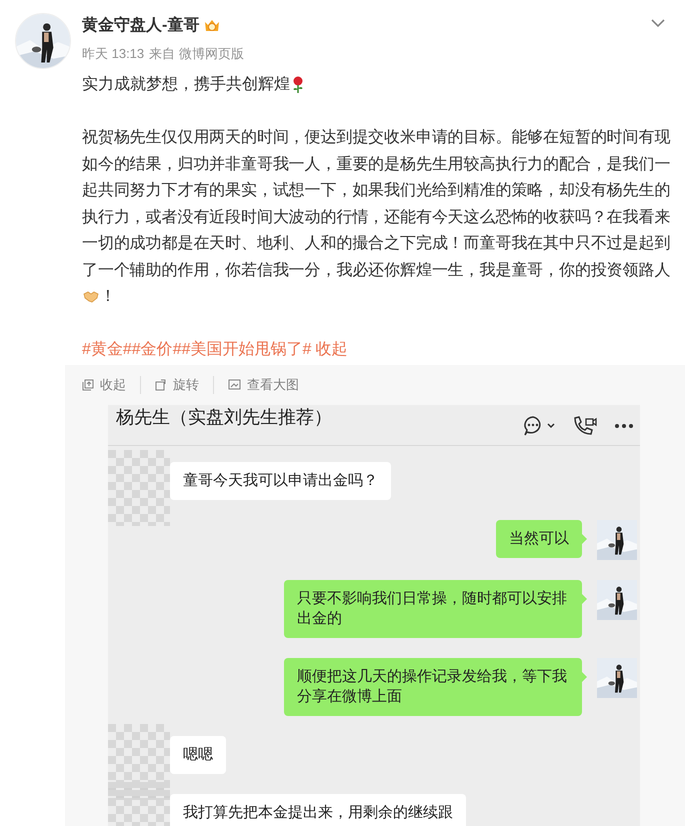 Image resolution: width=685 pixels, height=826 pixels. What do you see at coordinates (108, 296) in the screenshot?
I see `post-body-end: ！` at bounding box center [108, 296].